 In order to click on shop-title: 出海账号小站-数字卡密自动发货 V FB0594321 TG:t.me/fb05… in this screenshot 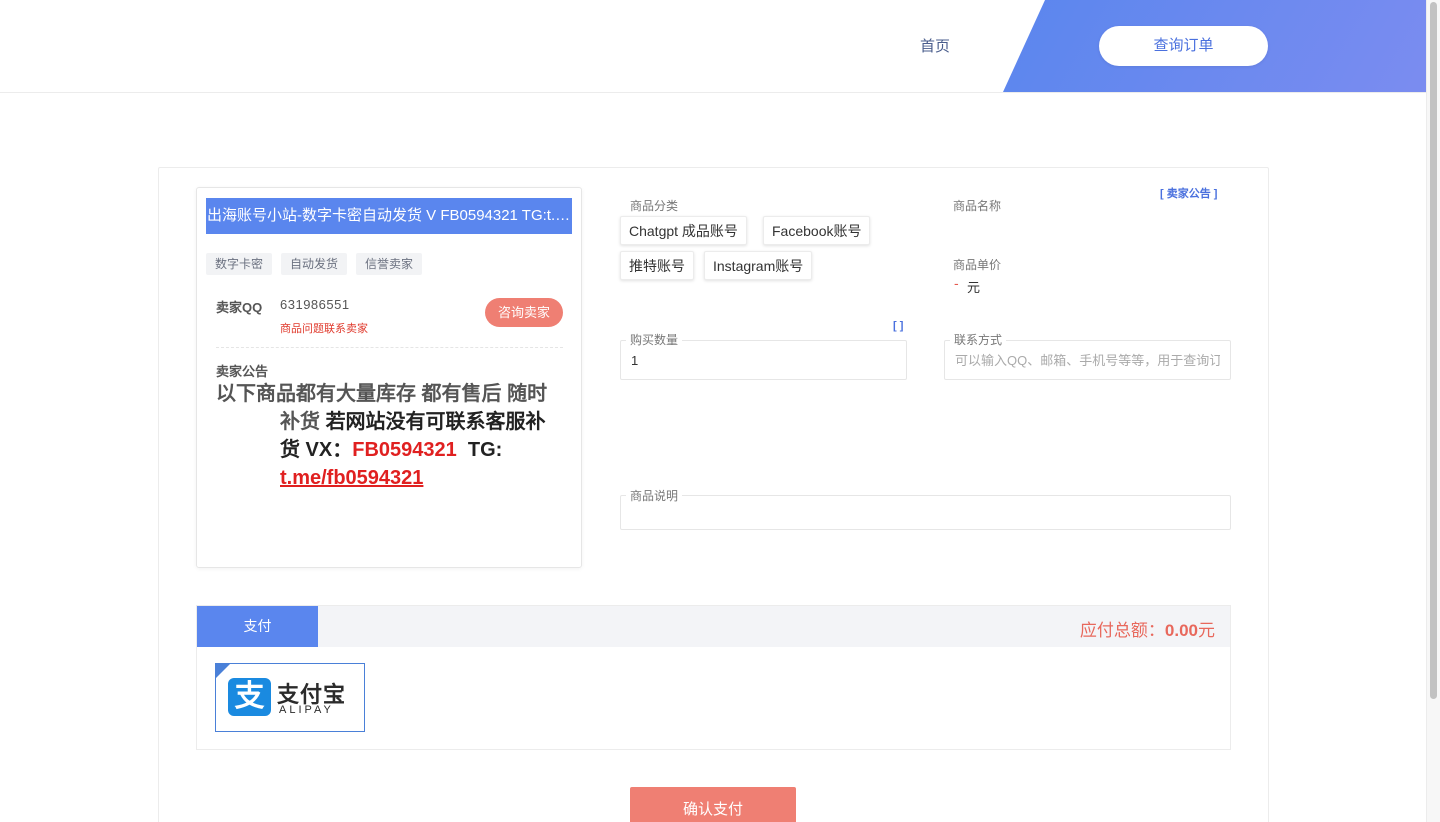, I will do `click(389, 216)`.